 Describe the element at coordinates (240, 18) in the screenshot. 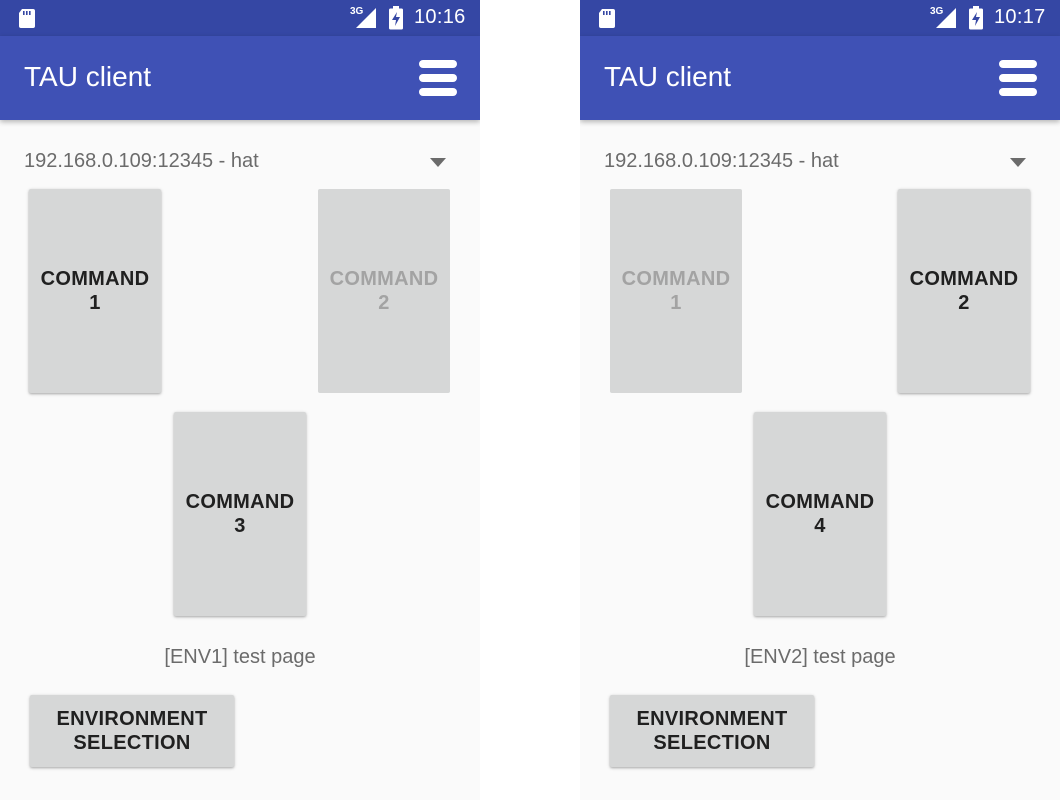

I see `status-bar: 3G 10:16` at that location.